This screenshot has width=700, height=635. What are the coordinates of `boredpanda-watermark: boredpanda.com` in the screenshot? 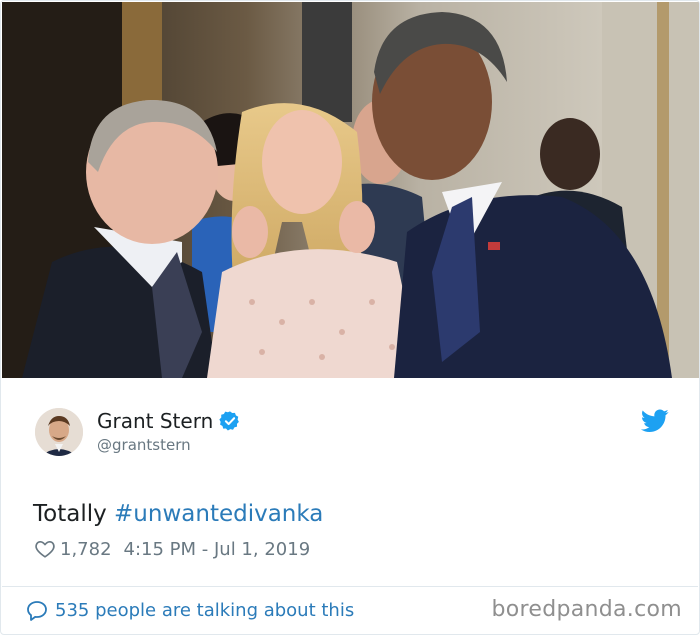 It's located at (586, 609).